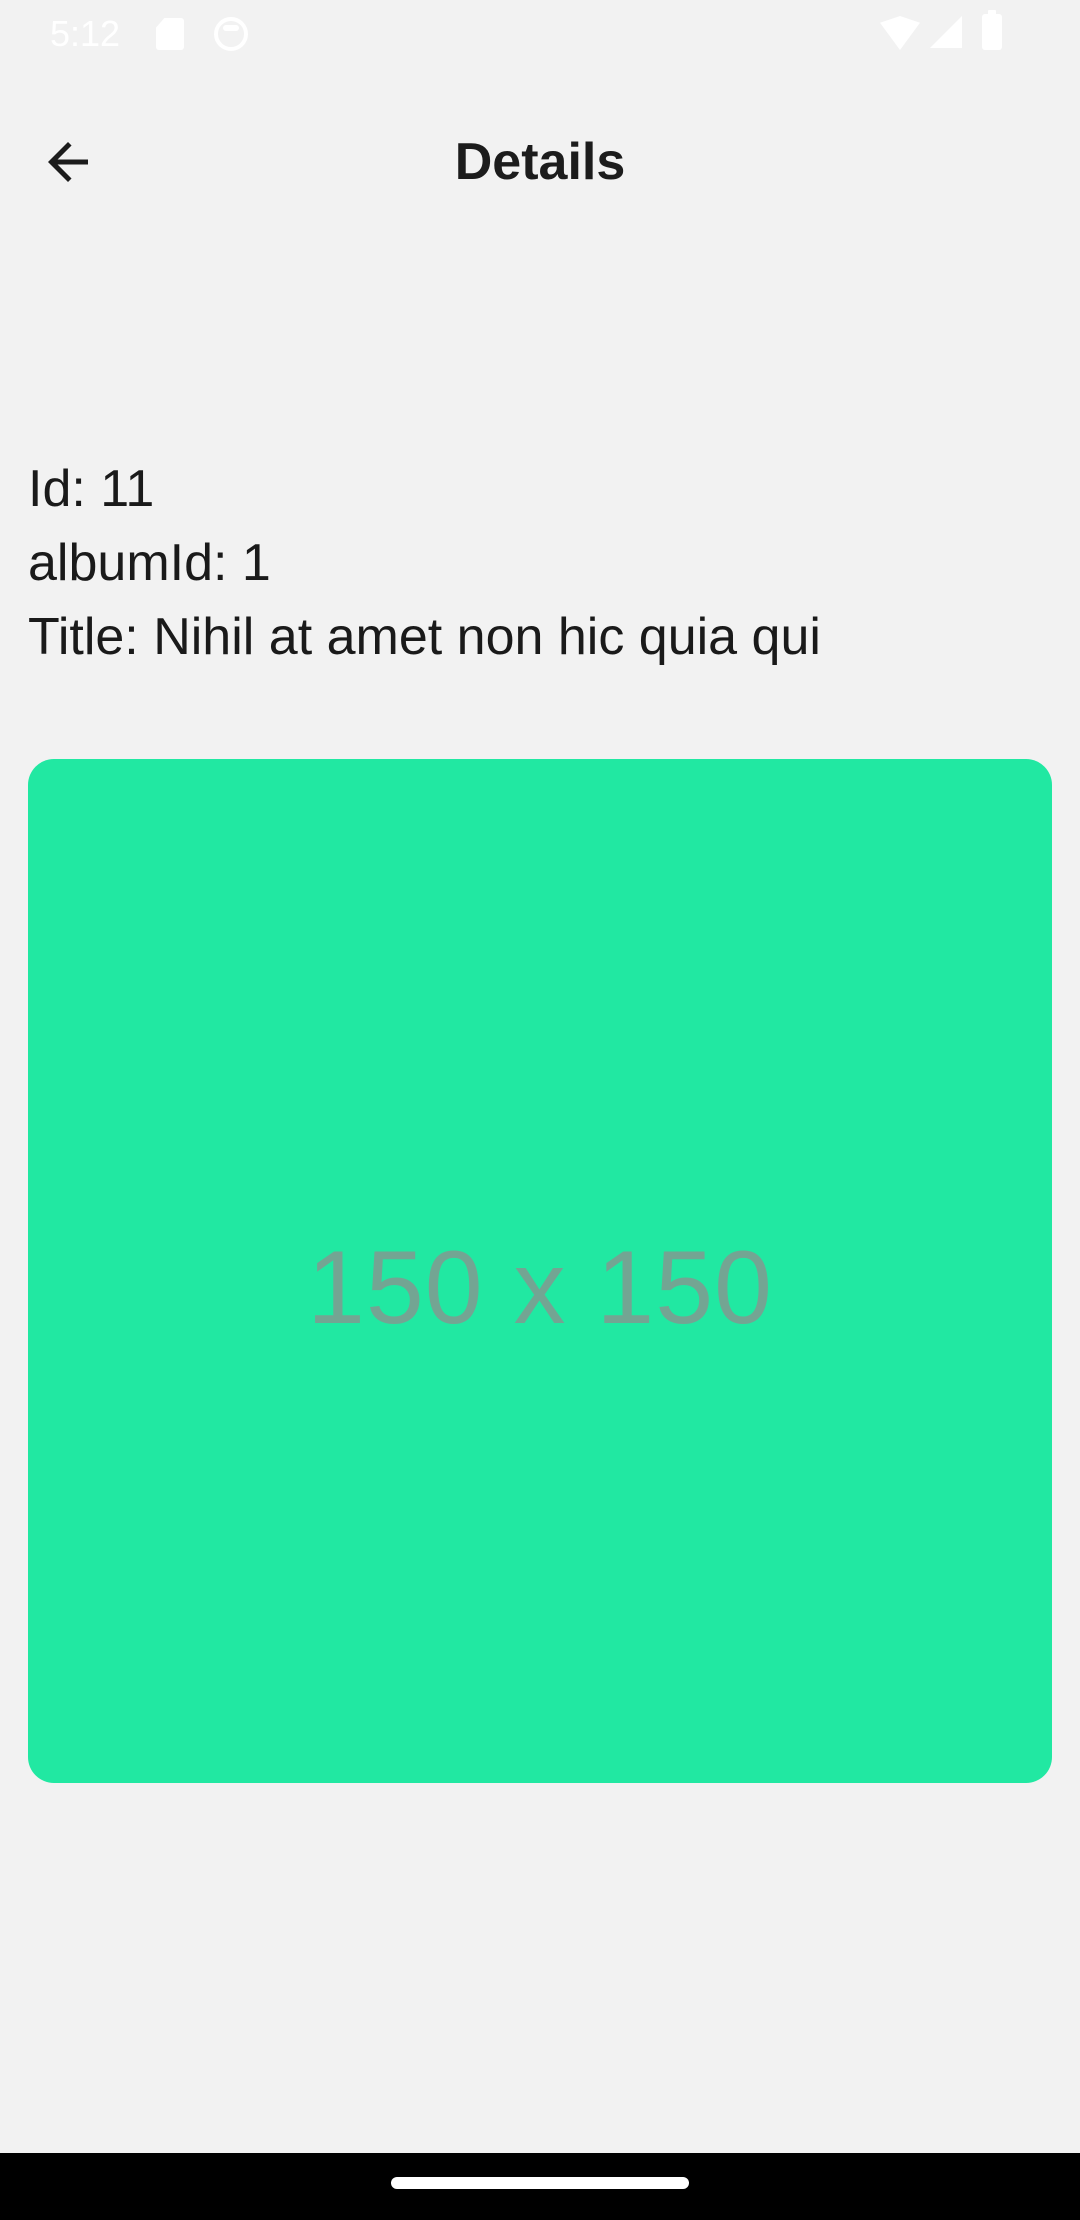 The width and height of the screenshot is (1080, 2220). I want to click on cat-face-icon, so click(231, 34).